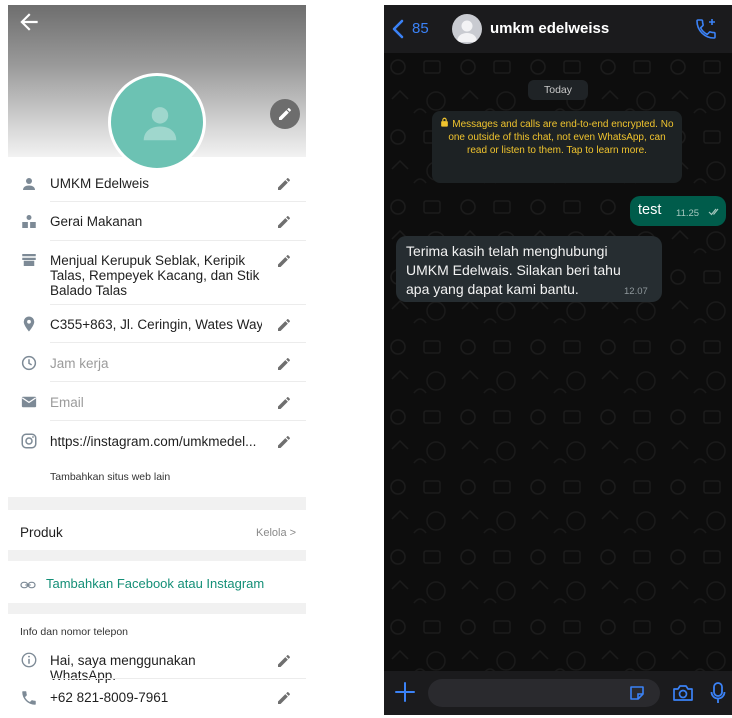  What do you see at coordinates (558, 90) in the screenshot?
I see `date-divider: Today` at bounding box center [558, 90].